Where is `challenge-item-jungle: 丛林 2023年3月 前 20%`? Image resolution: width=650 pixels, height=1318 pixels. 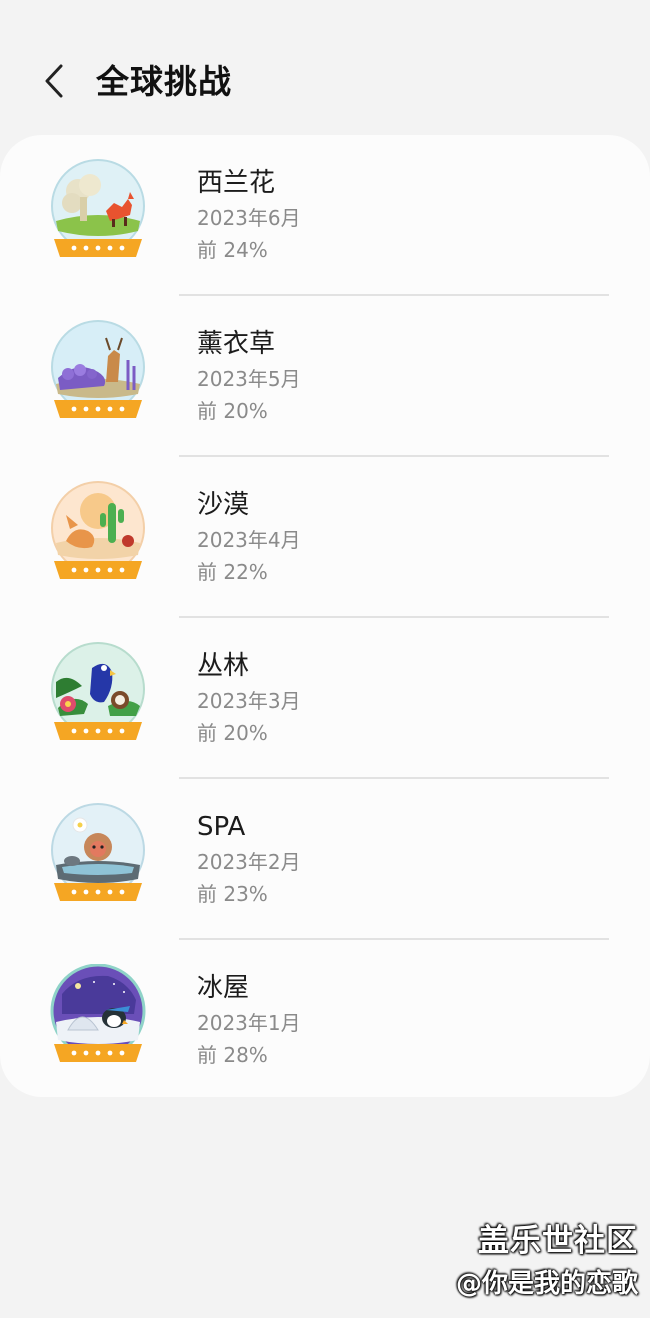 challenge-item-jungle: 丛林 2023年3月 前 20% is located at coordinates (325, 698).